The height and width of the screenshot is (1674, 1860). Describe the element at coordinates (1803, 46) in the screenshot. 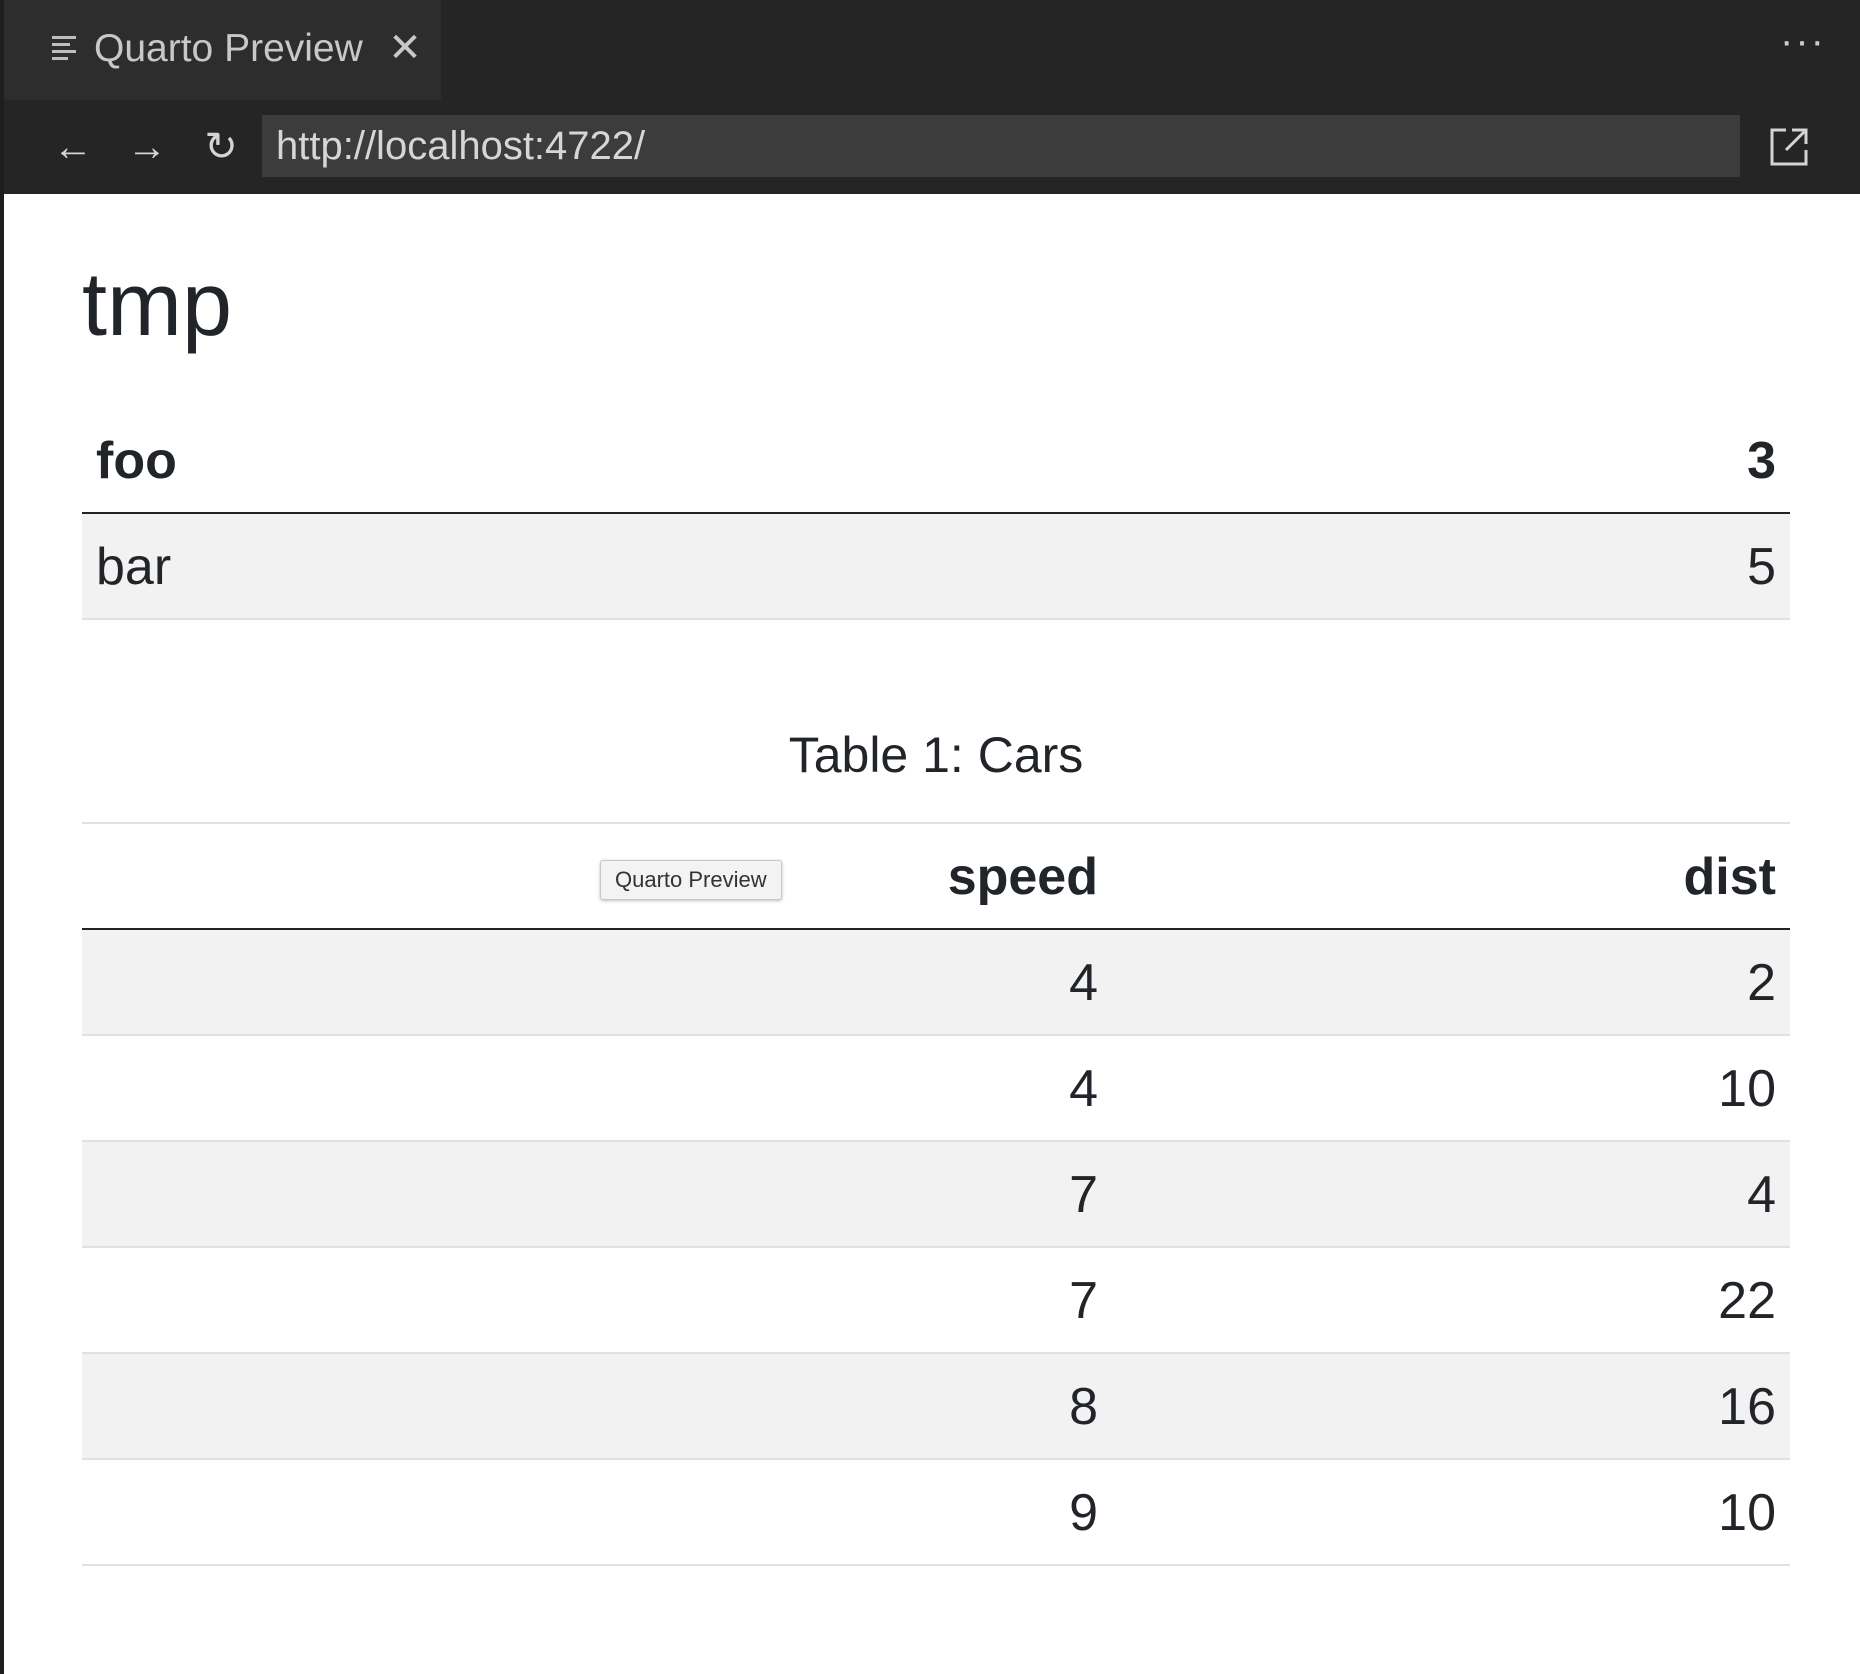

I see `more-icon: ···` at that location.